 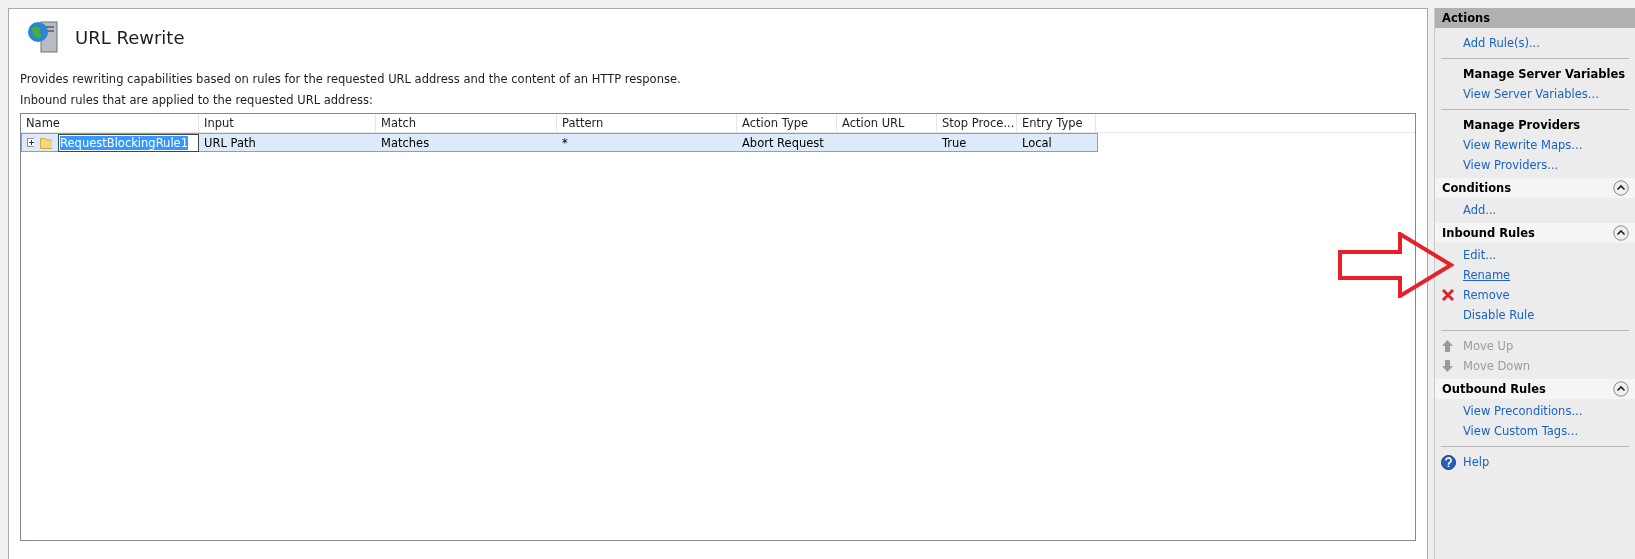 I want to click on column-header: Name, so click(x=110, y=123).